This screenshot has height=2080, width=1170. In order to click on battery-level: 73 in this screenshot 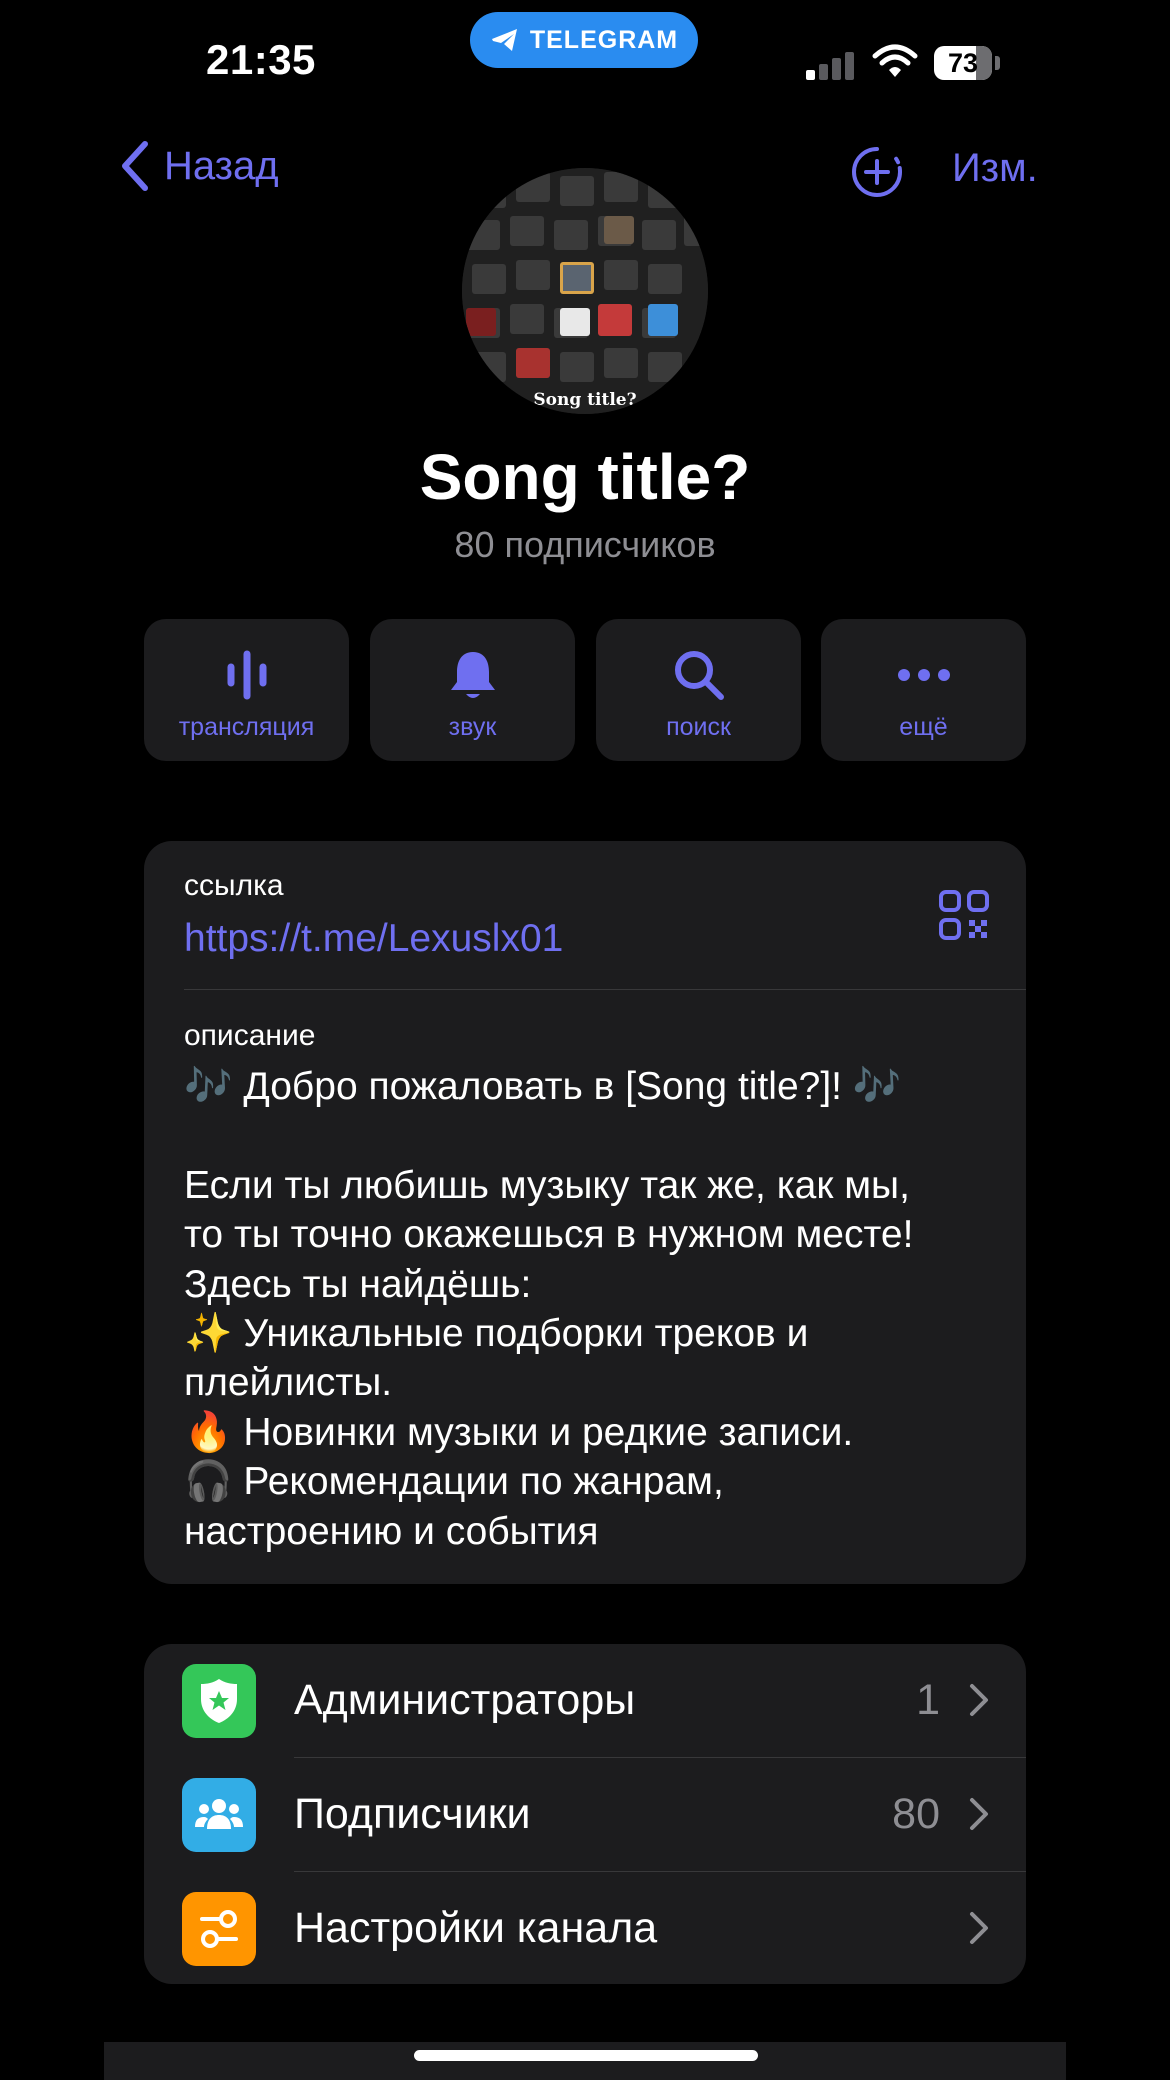, I will do `click(963, 62)`.